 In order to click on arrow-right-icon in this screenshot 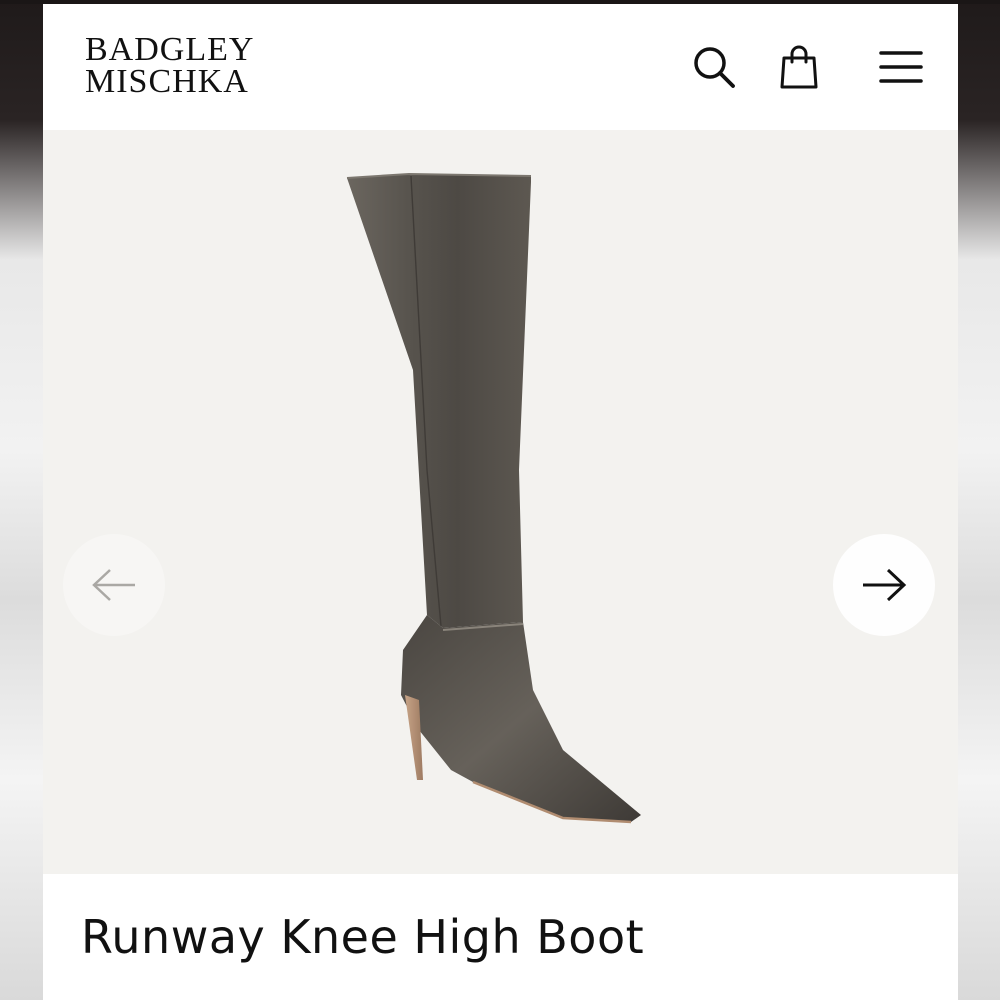, I will do `click(885, 585)`.